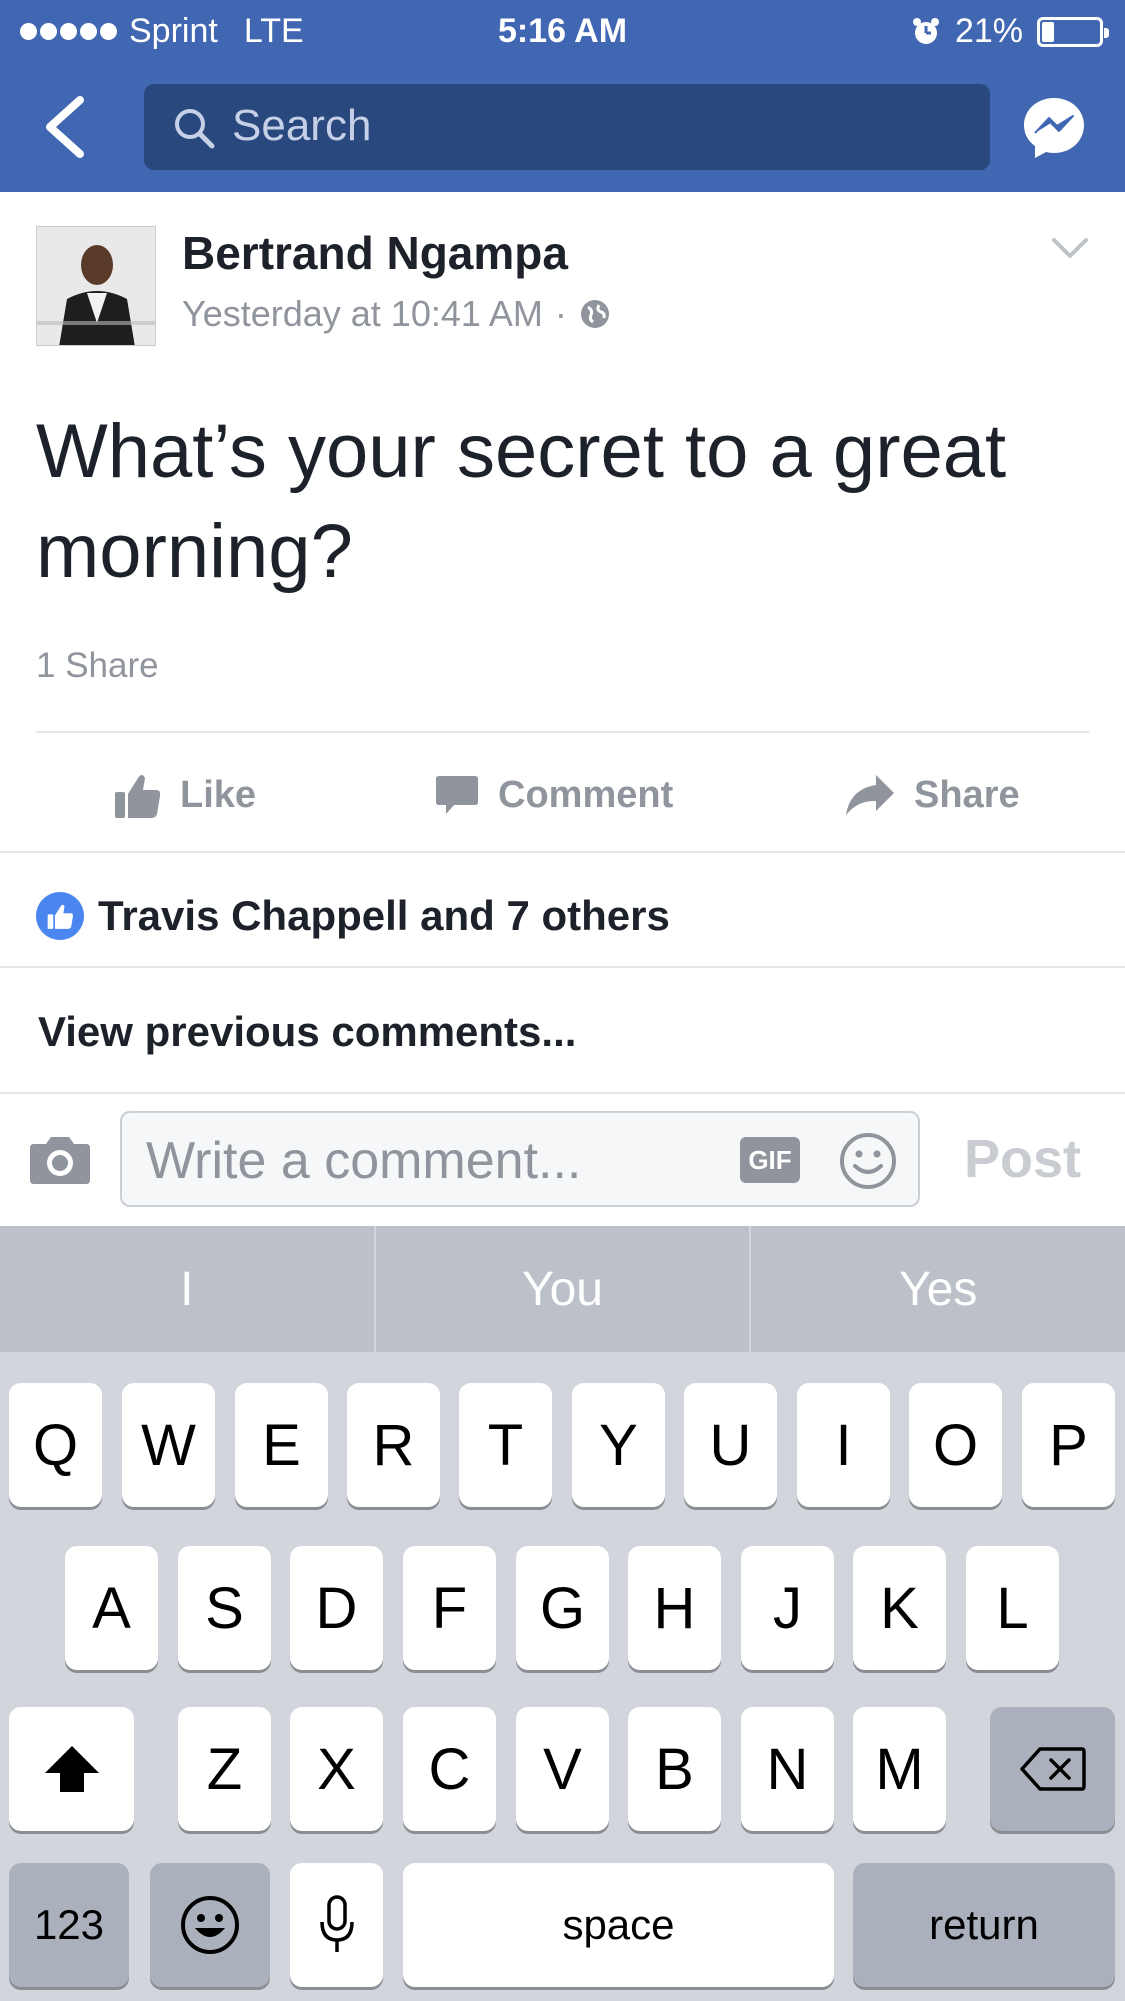 The height and width of the screenshot is (2001, 1125). I want to click on post-actions: Like Comment Share, so click(562, 795).